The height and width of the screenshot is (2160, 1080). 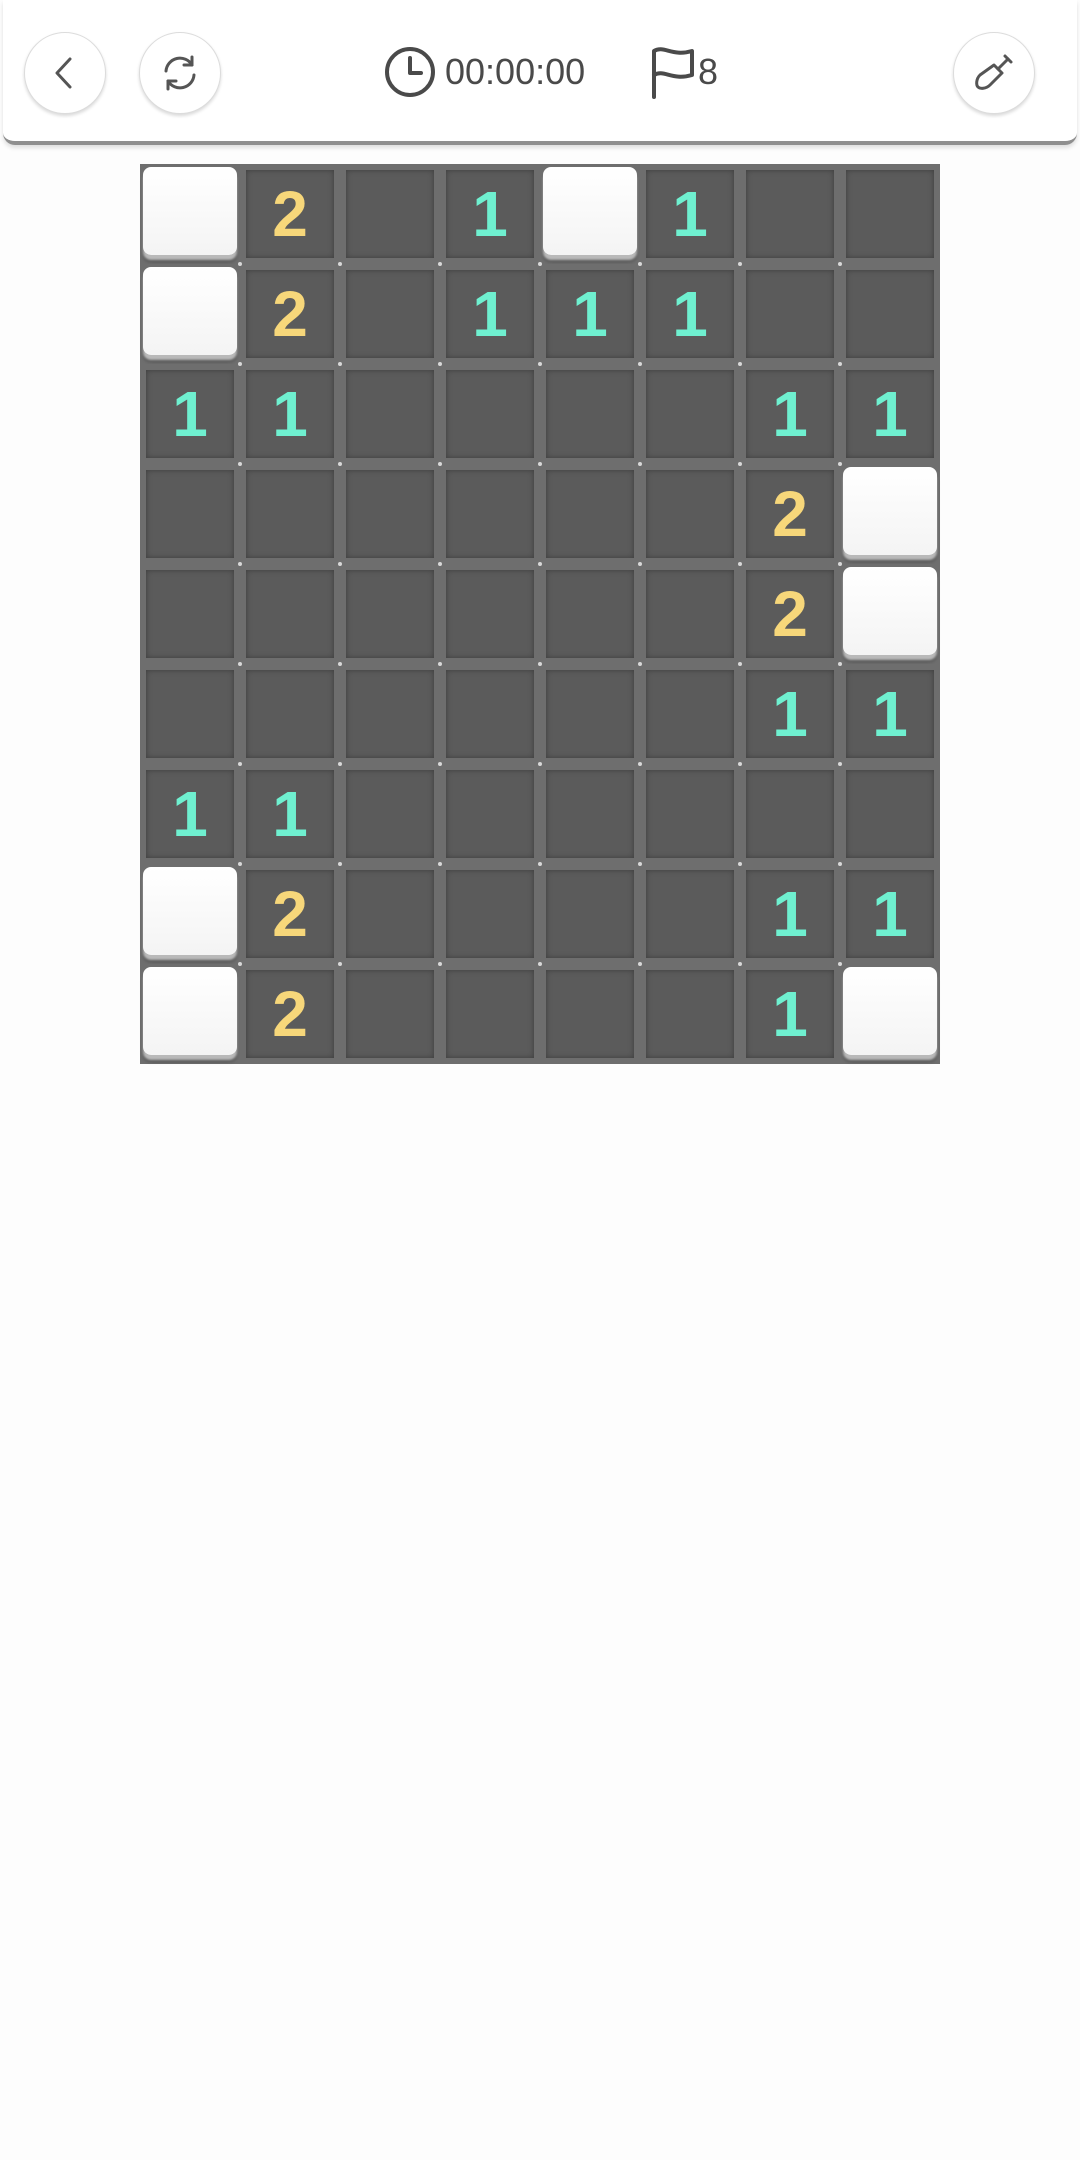 I want to click on restart-button, so click(x=180, y=73).